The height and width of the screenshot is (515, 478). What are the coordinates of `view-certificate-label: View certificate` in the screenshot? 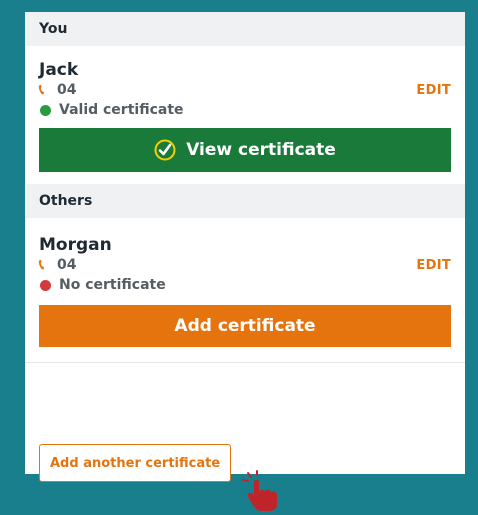 It's located at (261, 150).